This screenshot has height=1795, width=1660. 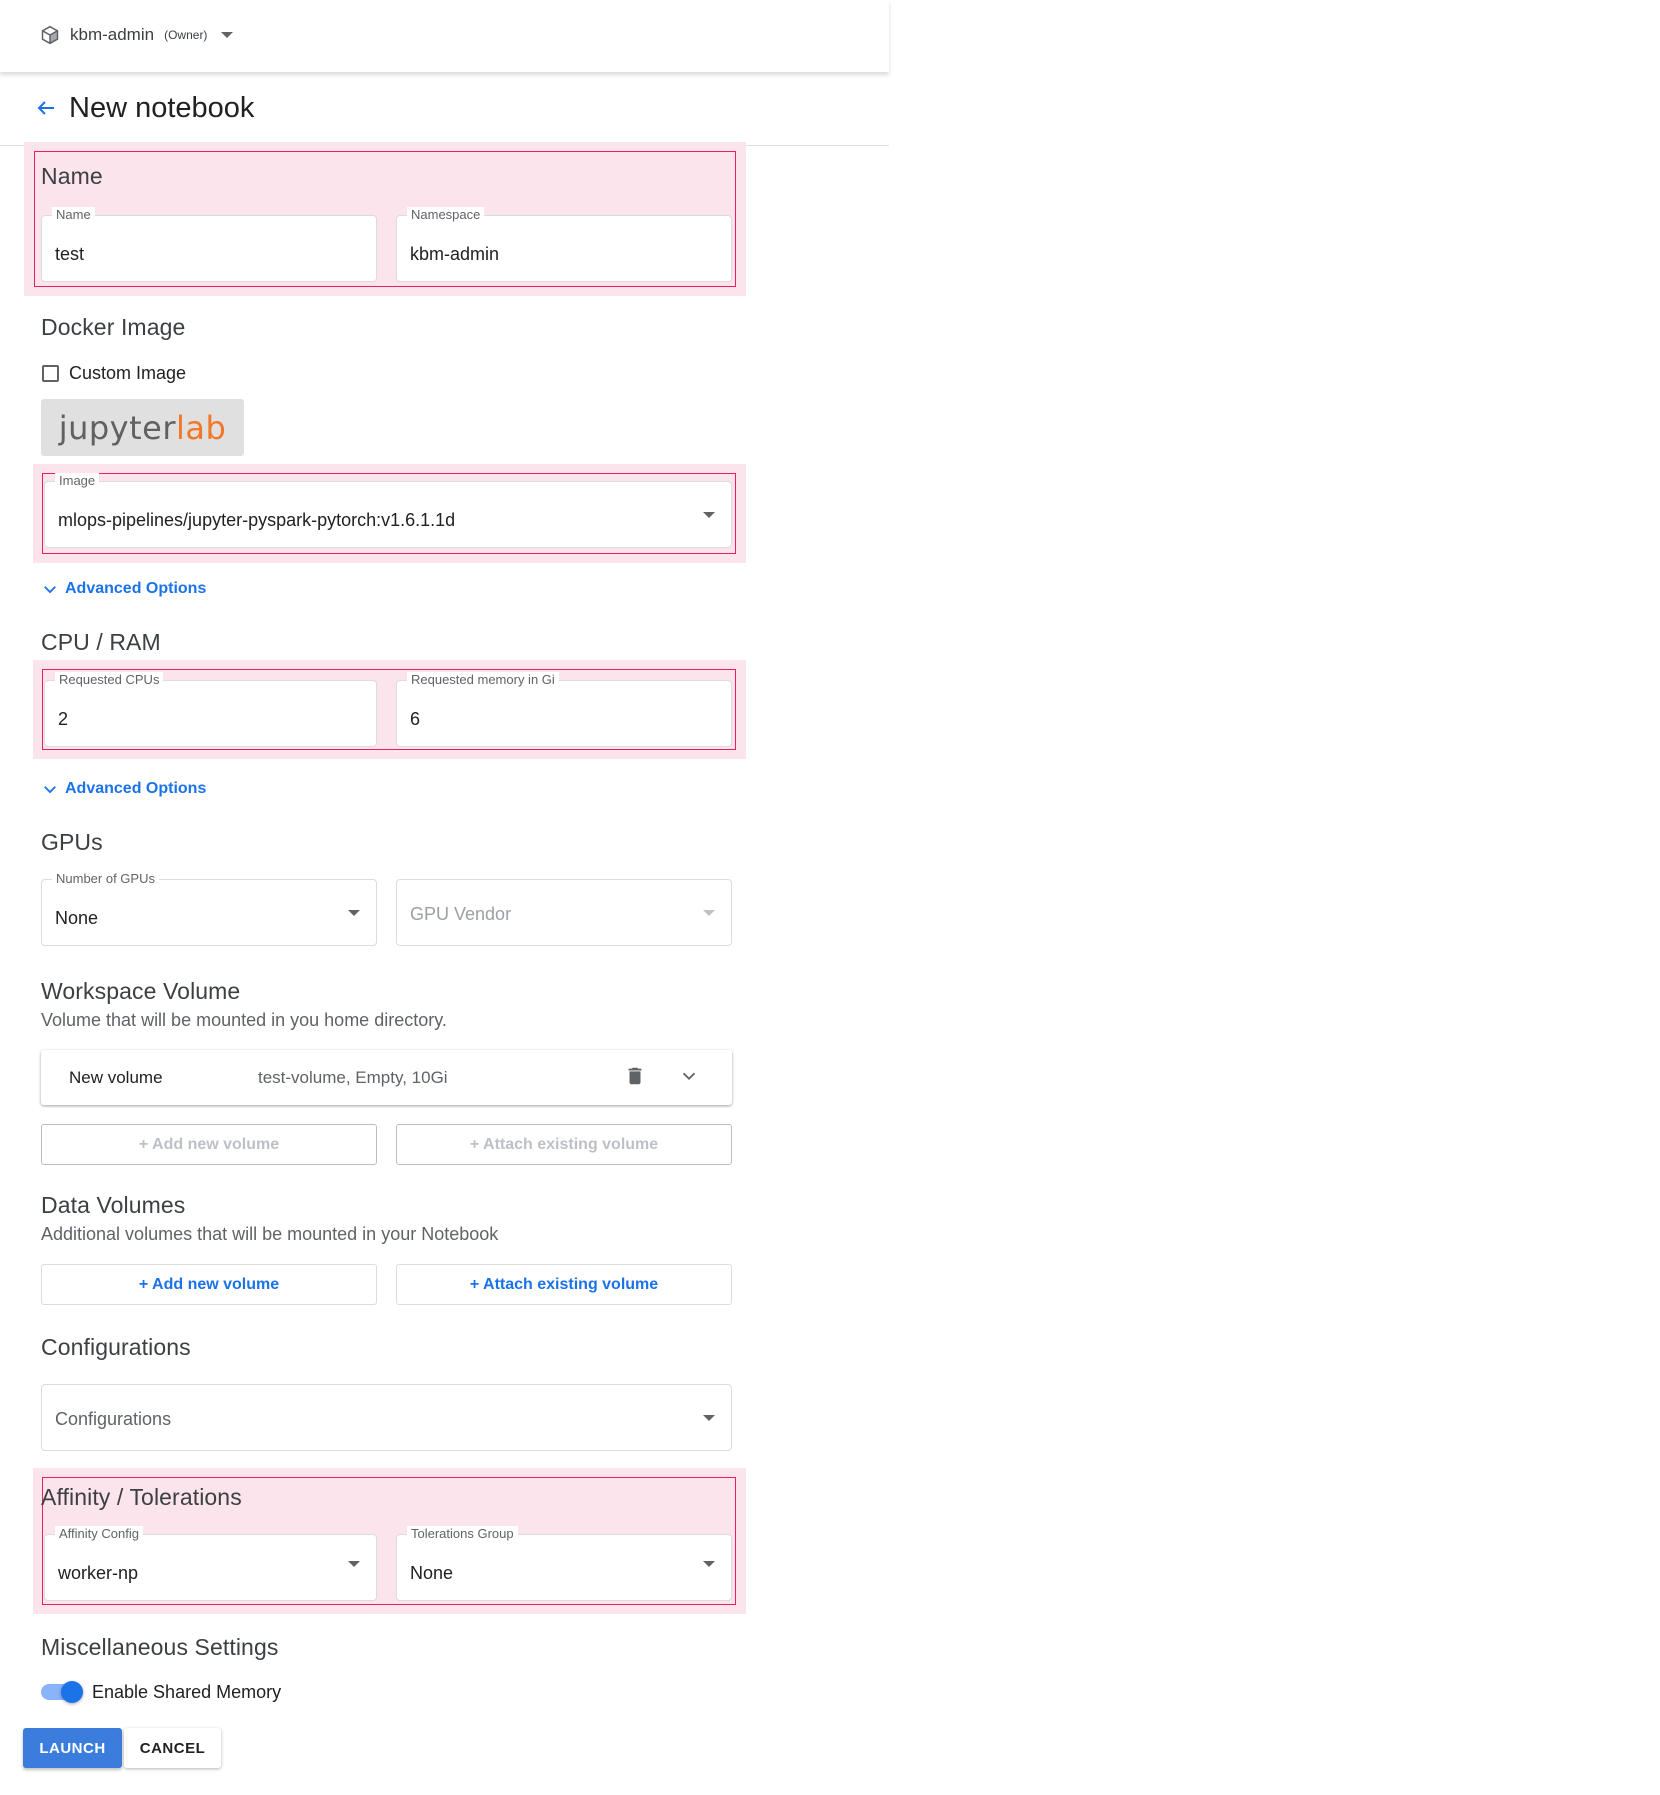 I want to click on shared-memory-label: Enable Shared Memory, so click(x=187, y=1692).